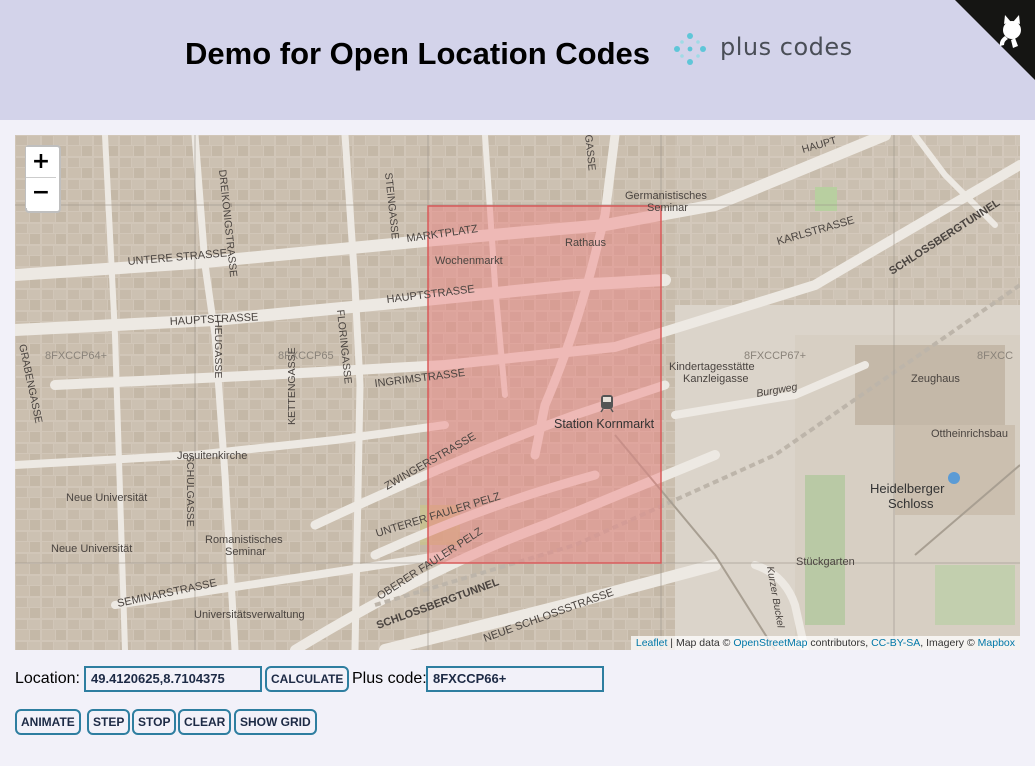 This screenshot has width=1035, height=766. Describe the element at coordinates (604, 424) in the screenshot. I see `place-label: Station Kornmarkt` at that location.